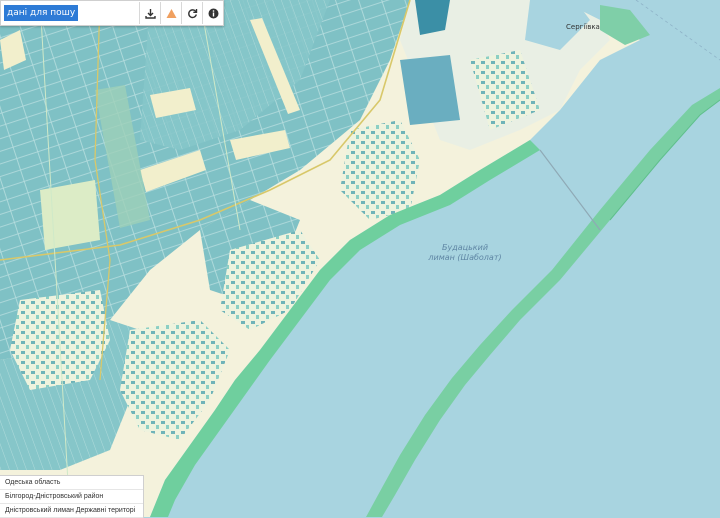  Describe the element at coordinates (465, 257) in the screenshot. I see `liman-label-line2: лиман (Шаболат)` at that location.